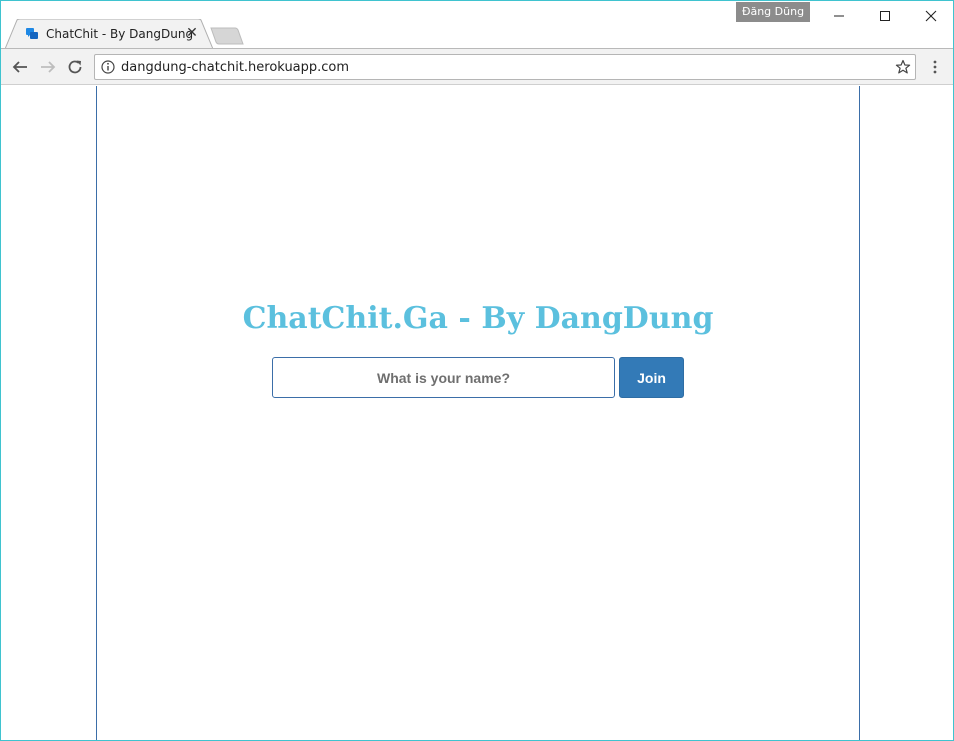 The image size is (954, 741). I want to click on reload-icon, so click(75, 67).